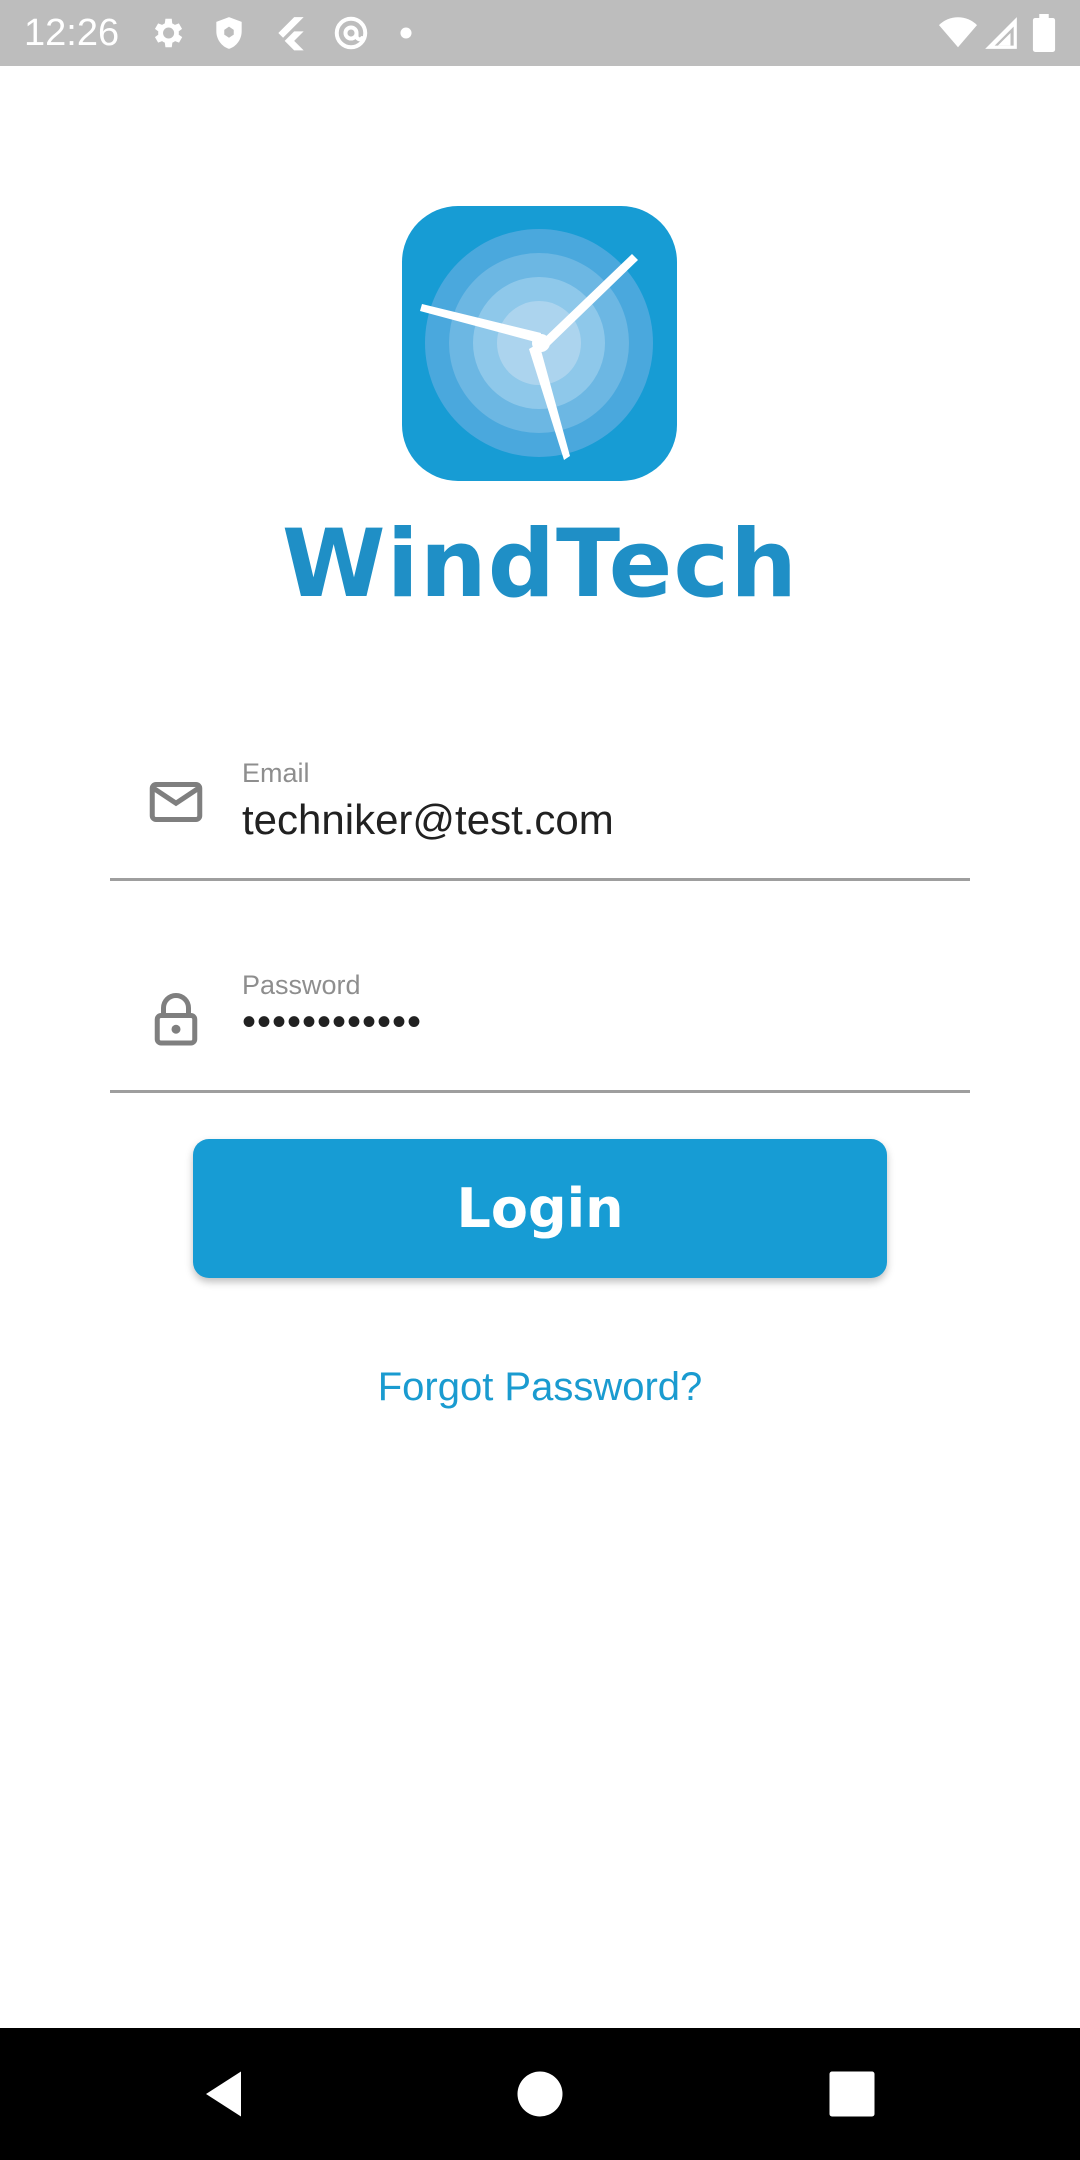  What do you see at coordinates (540, 1208) in the screenshot?
I see `login-button: Login` at bounding box center [540, 1208].